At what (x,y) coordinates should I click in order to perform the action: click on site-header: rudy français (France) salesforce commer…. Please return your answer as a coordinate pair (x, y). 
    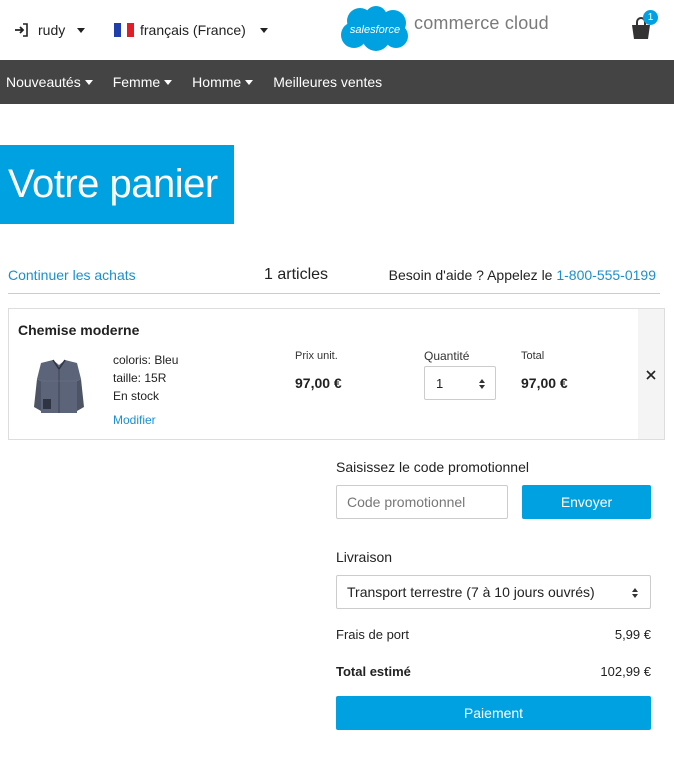
    Looking at the image, I should click on (337, 30).